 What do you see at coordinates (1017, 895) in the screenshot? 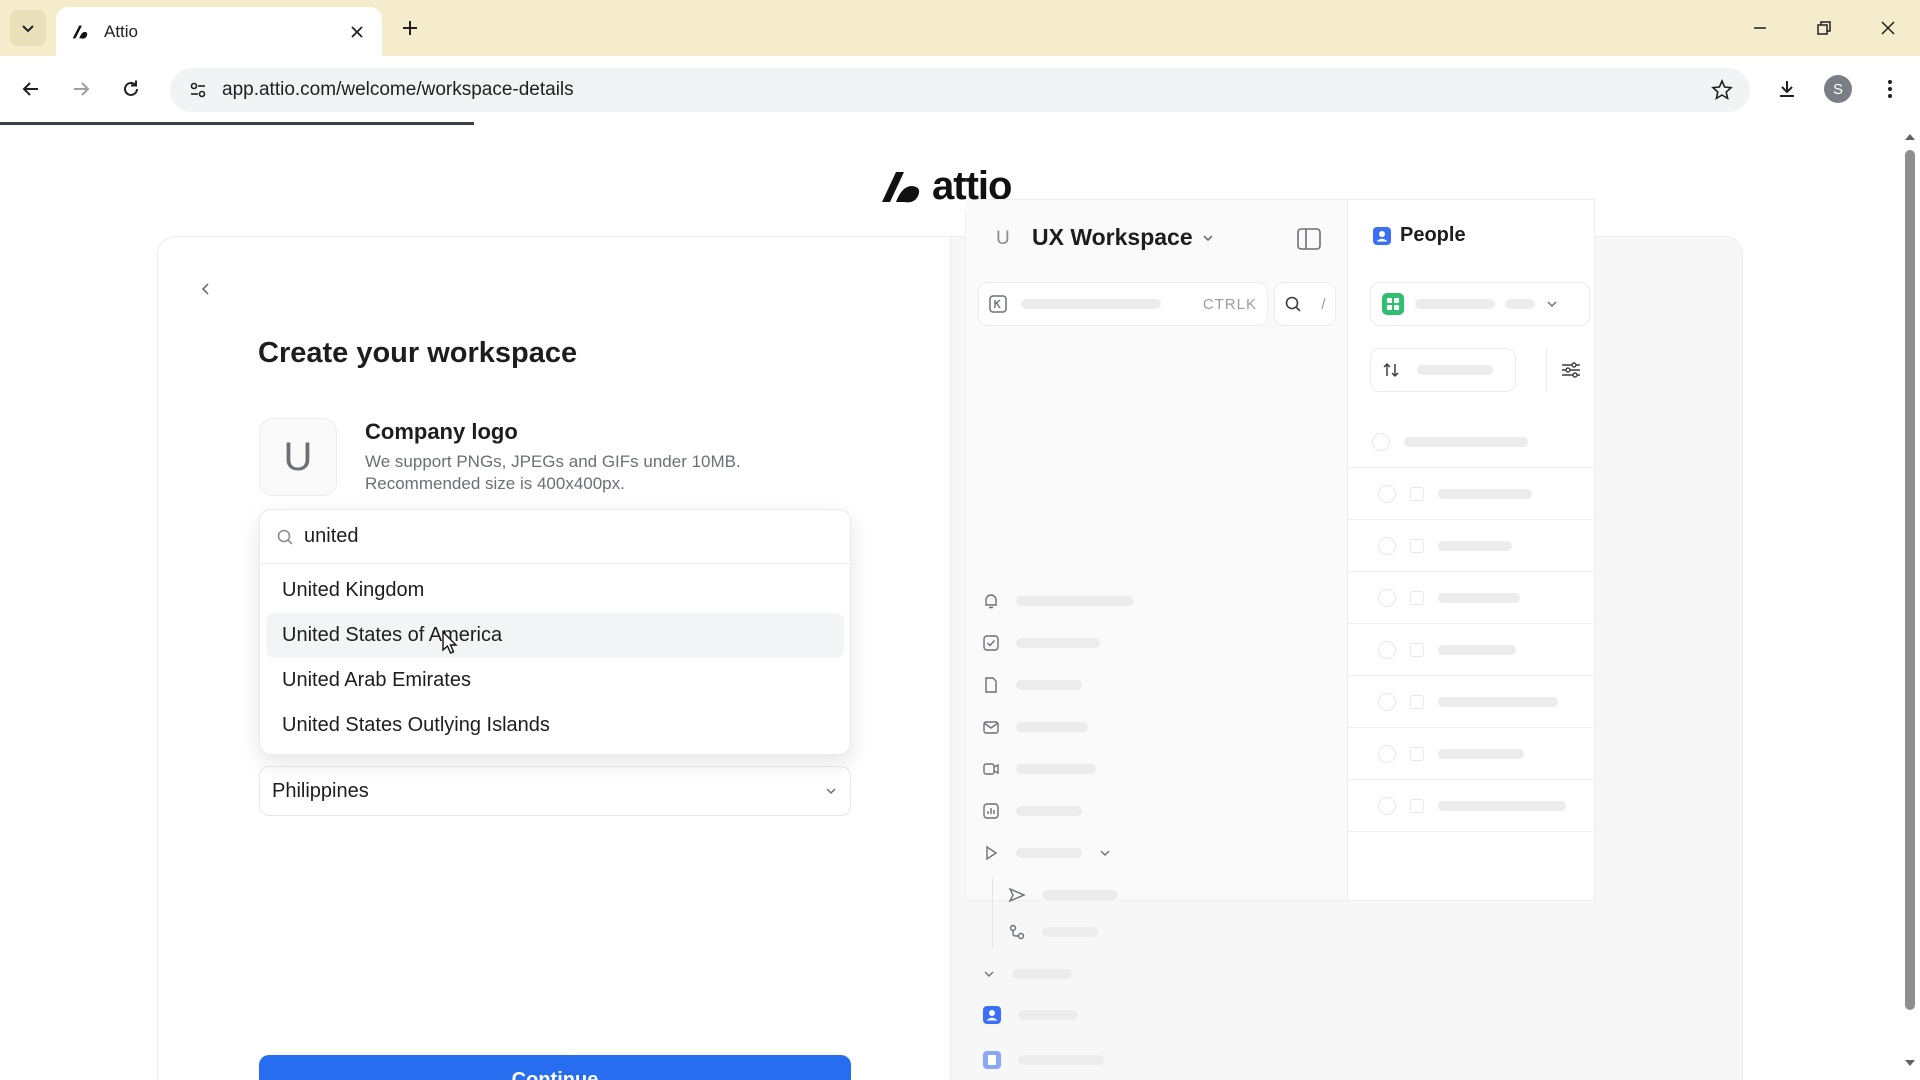
I see `send-icon` at bounding box center [1017, 895].